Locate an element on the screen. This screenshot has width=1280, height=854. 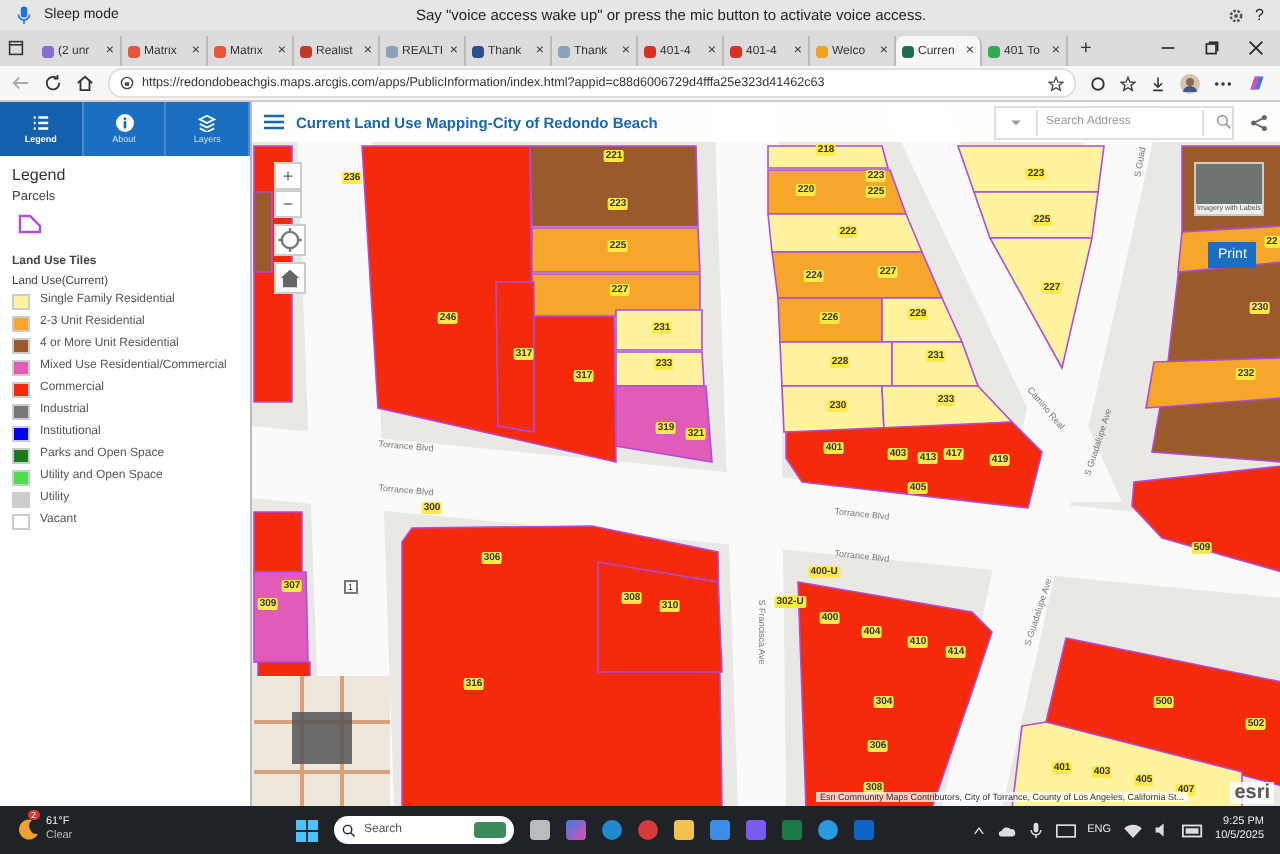
settings-icon is located at coordinates (1235, 15).